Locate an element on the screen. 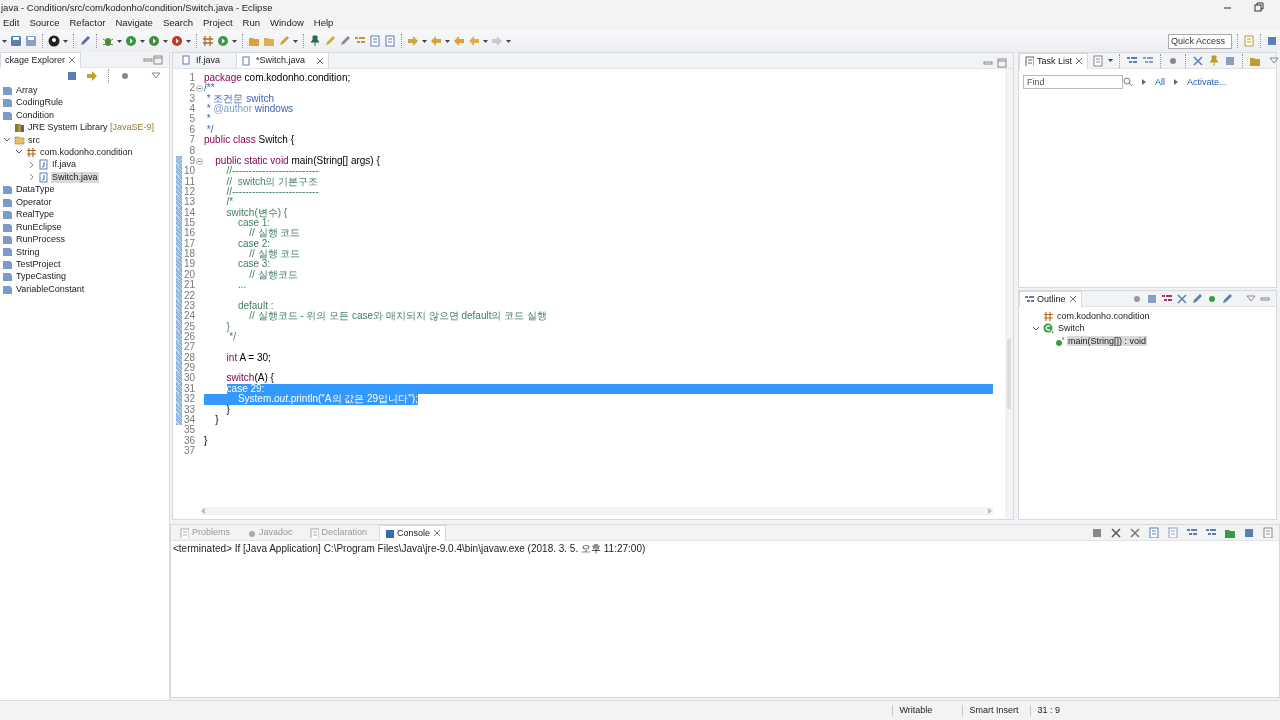 This screenshot has height=720, width=1280. line-number: 22 is located at coordinates (189, 295).